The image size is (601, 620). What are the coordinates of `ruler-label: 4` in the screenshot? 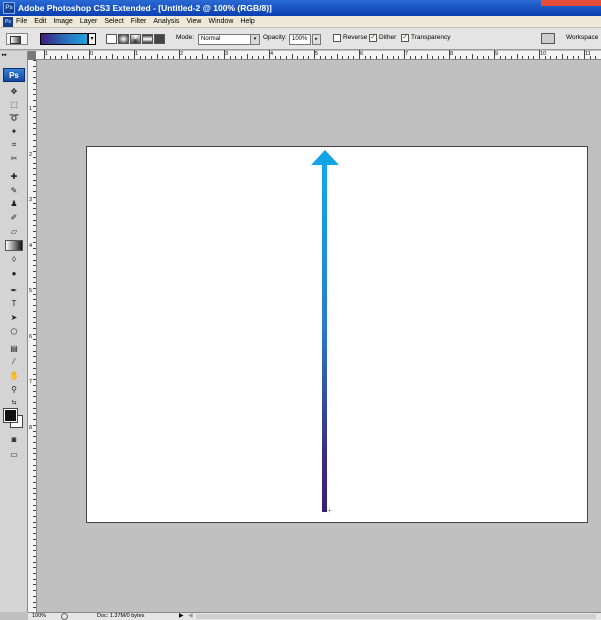 It's located at (31, 245).